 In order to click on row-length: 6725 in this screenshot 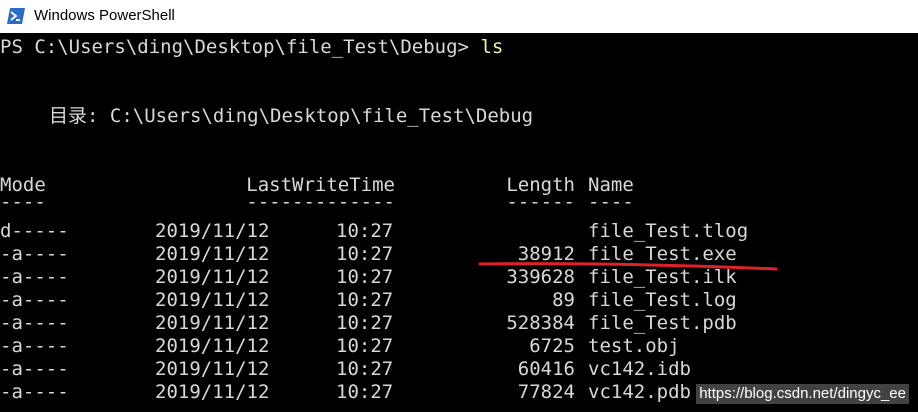, I will do `click(552, 346)`.